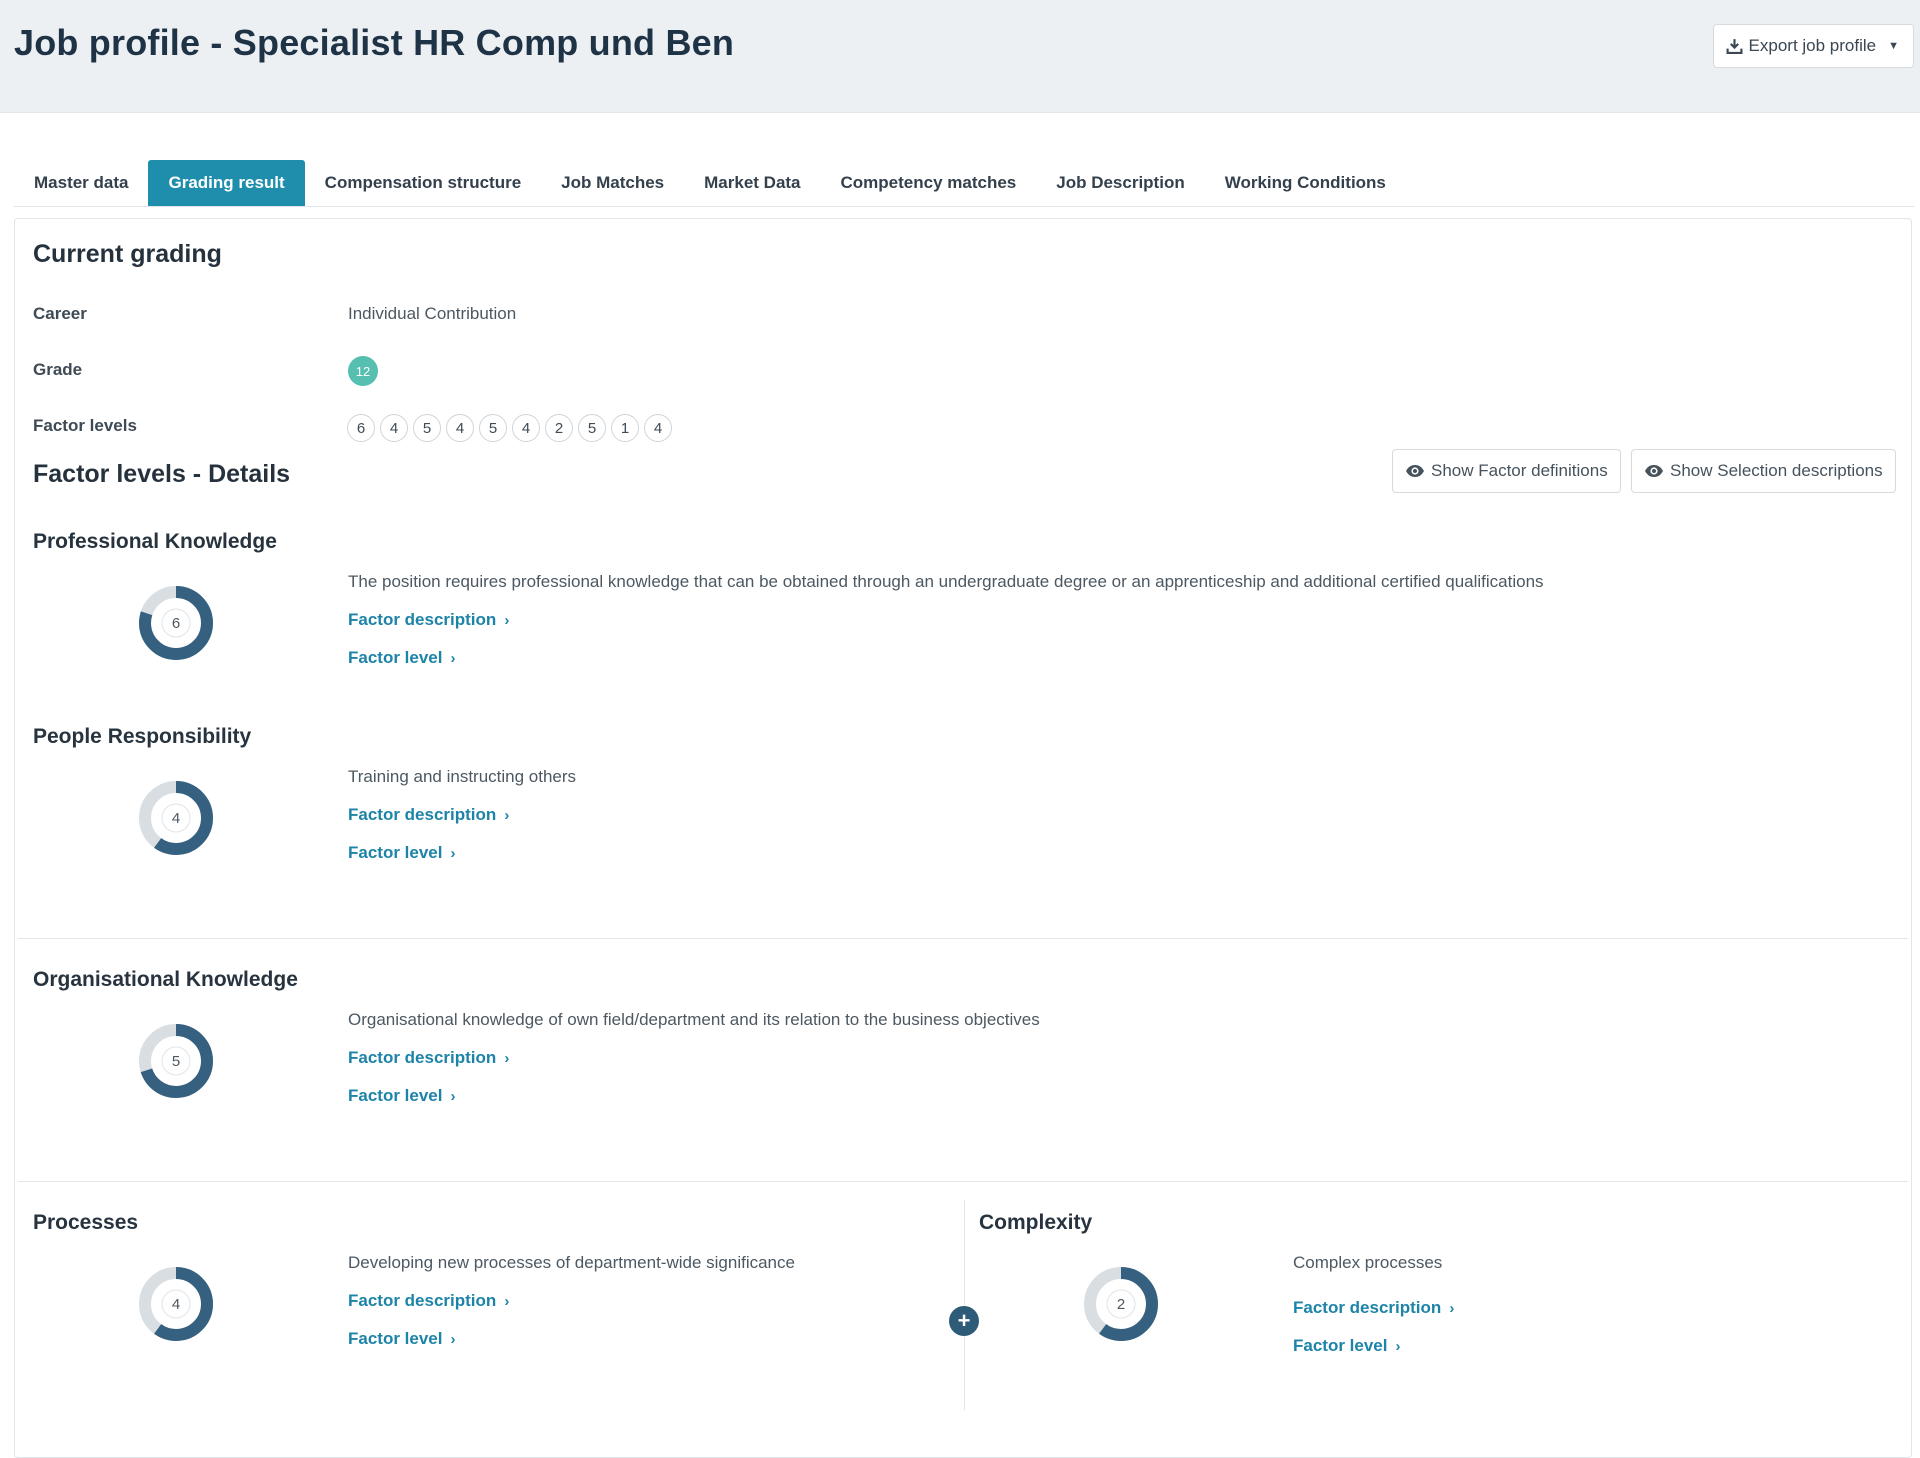 This screenshot has height=1458, width=1920. Describe the element at coordinates (1519, 470) in the screenshot. I see `show-factor-definitions-label: Show Factor definitions` at that location.